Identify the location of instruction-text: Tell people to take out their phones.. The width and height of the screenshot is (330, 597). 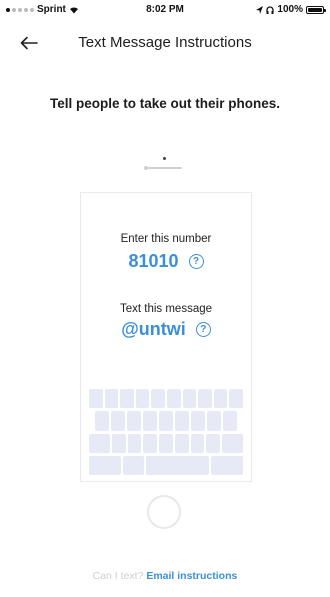
(165, 103).